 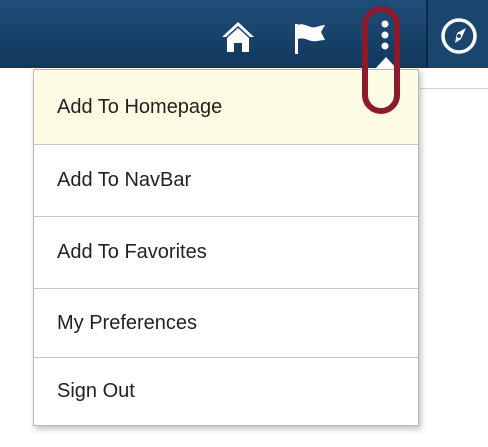 What do you see at coordinates (385, 36) in the screenshot?
I see `vertical-ellipsis-icon` at bounding box center [385, 36].